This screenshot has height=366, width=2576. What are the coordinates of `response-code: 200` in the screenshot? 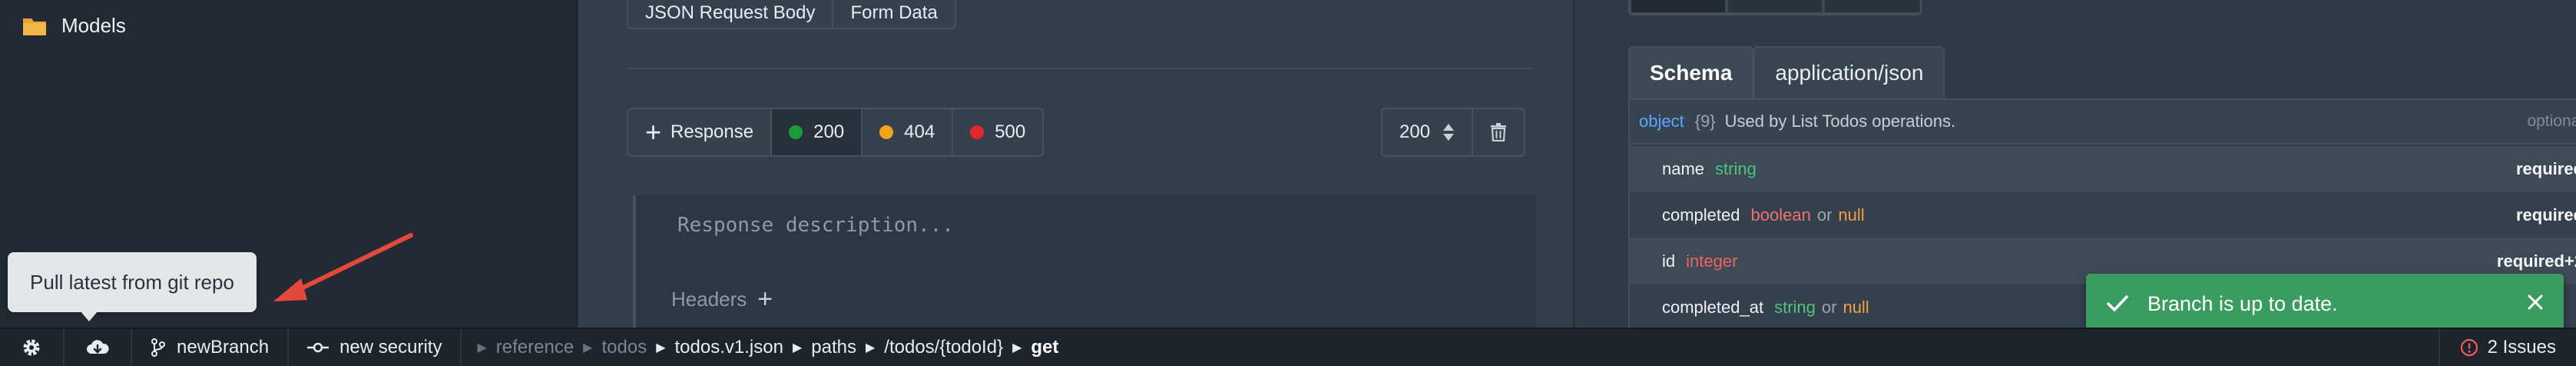 It's located at (829, 131).